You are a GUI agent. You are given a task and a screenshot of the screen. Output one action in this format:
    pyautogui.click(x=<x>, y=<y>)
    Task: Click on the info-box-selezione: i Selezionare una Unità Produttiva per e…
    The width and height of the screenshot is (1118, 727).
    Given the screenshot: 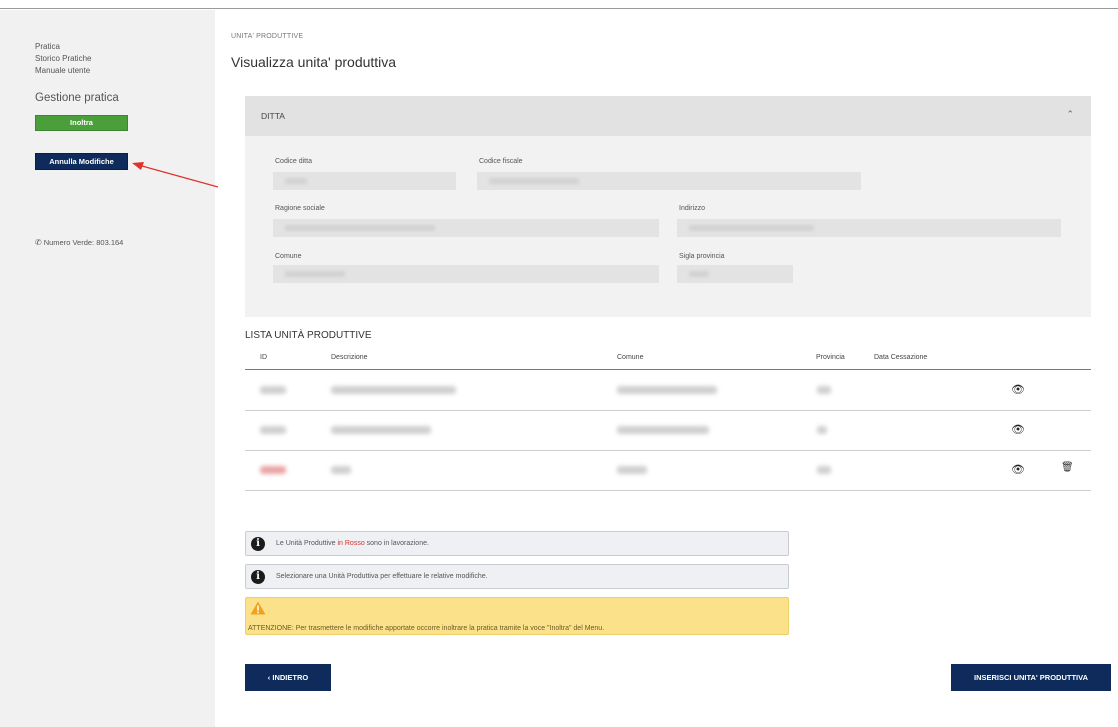 What is the action you would take?
    pyautogui.click(x=517, y=576)
    